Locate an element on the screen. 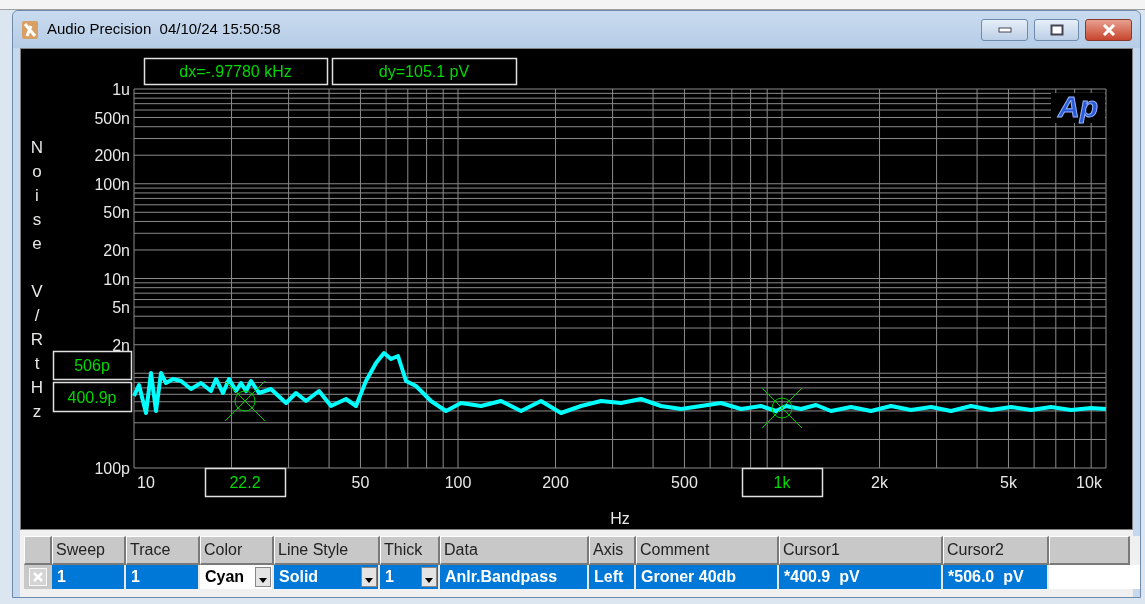 The image size is (1145, 604). dropdown-cell: 1 is located at coordinates (410, 577).